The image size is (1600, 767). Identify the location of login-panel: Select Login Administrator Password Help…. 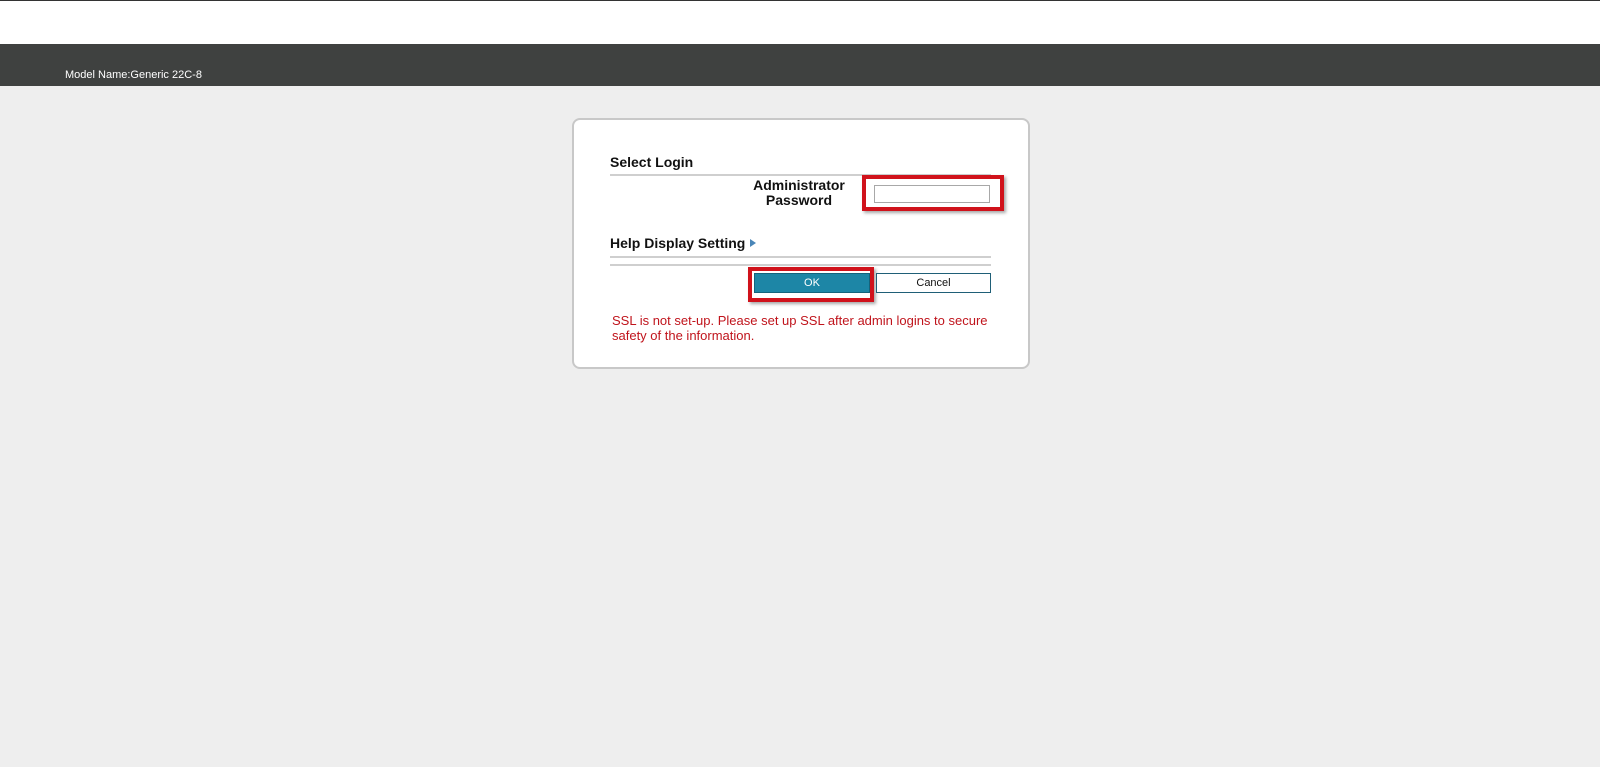
(801, 243).